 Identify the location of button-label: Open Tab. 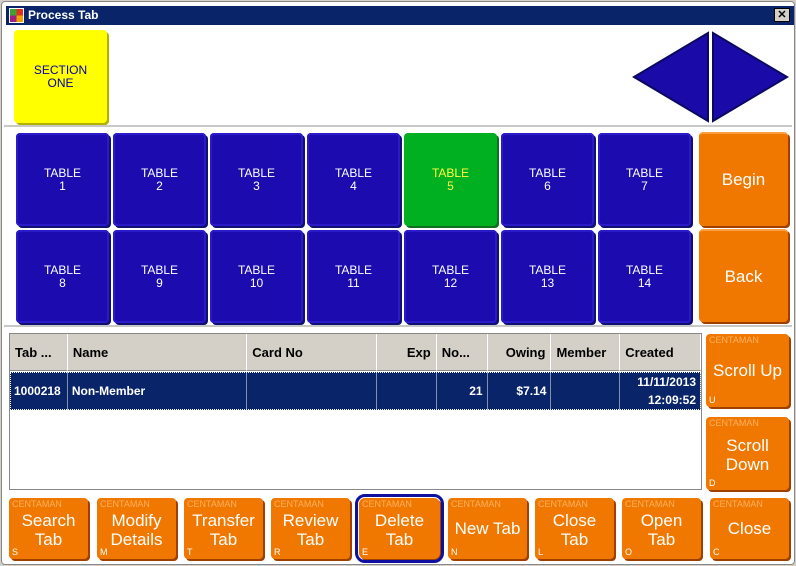
(661, 529).